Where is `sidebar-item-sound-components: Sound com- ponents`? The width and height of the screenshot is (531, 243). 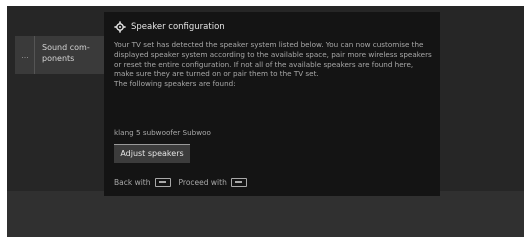 sidebar-item-sound-components: Sound com- ponents is located at coordinates (69, 55).